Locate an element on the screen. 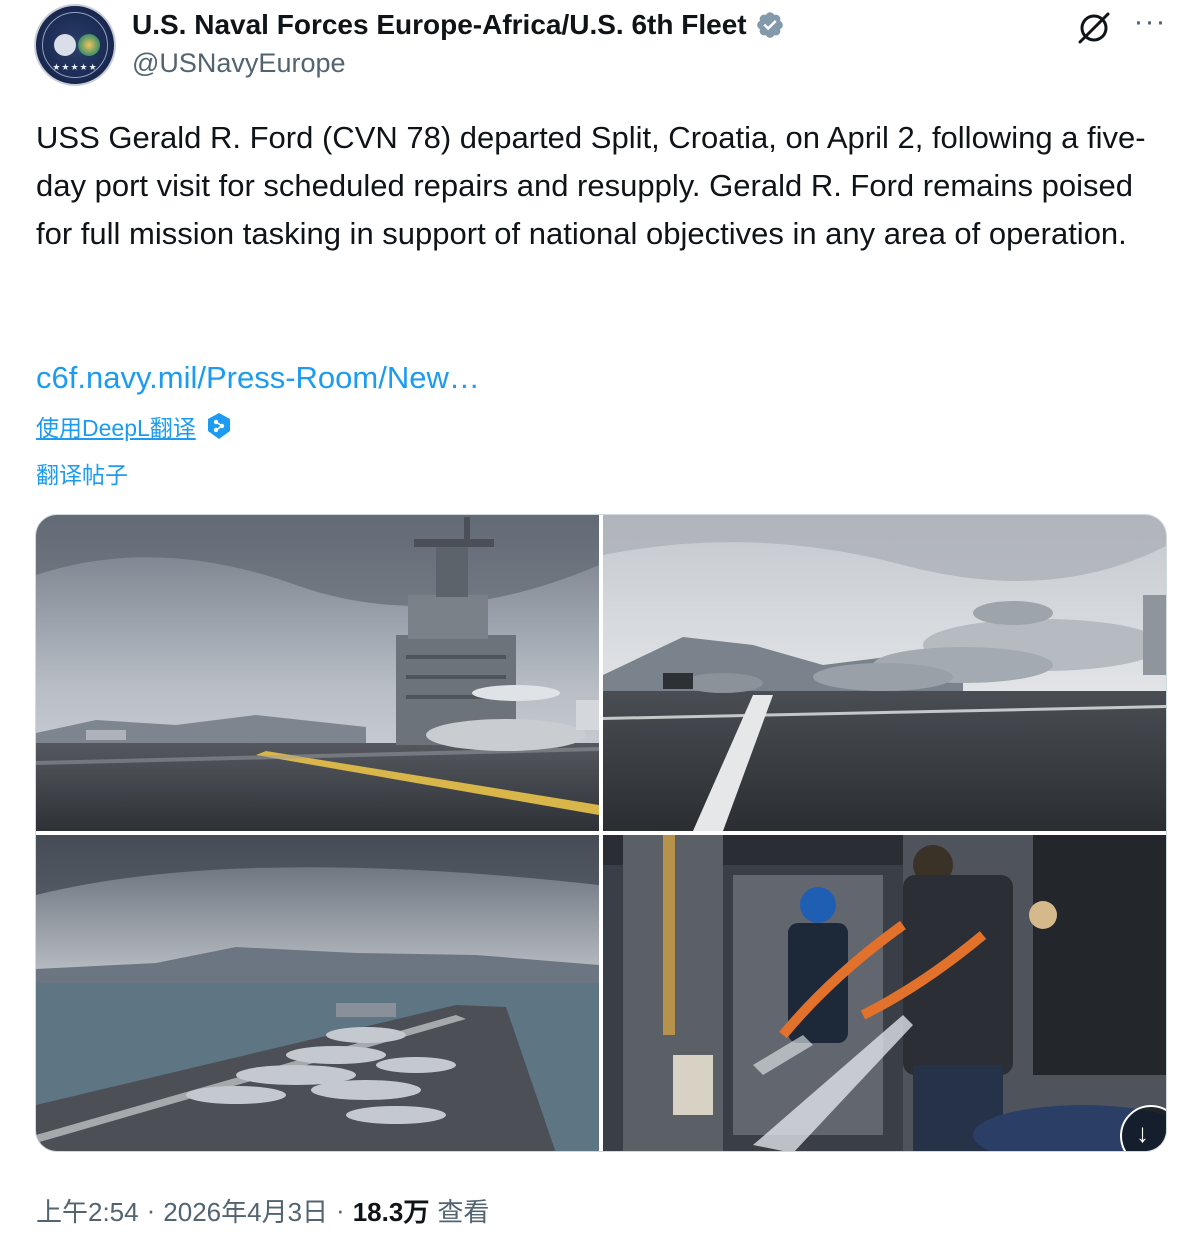 This screenshot has width=1198, height=1238. views-count: 18.3万 is located at coordinates (391, 1210).